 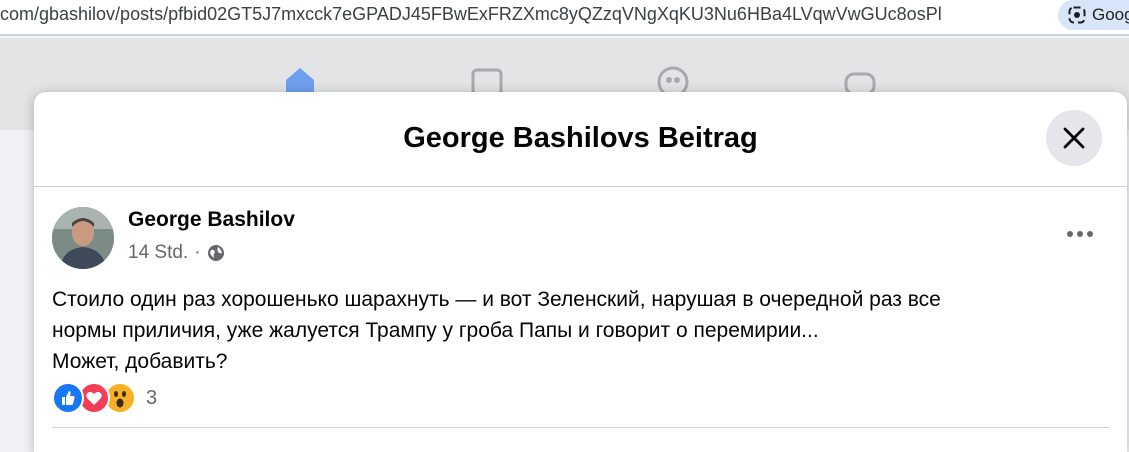 I want to click on post-time: 14 Std., so click(x=158, y=253).